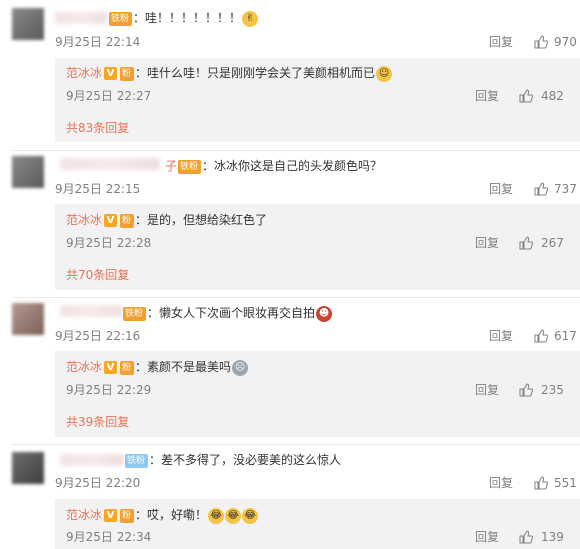 The width and height of the screenshot is (580, 549). What do you see at coordinates (98, 336) in the screenshot?
I see `timestamp: 9月25日 22:16` at bounding box center [98, 336].